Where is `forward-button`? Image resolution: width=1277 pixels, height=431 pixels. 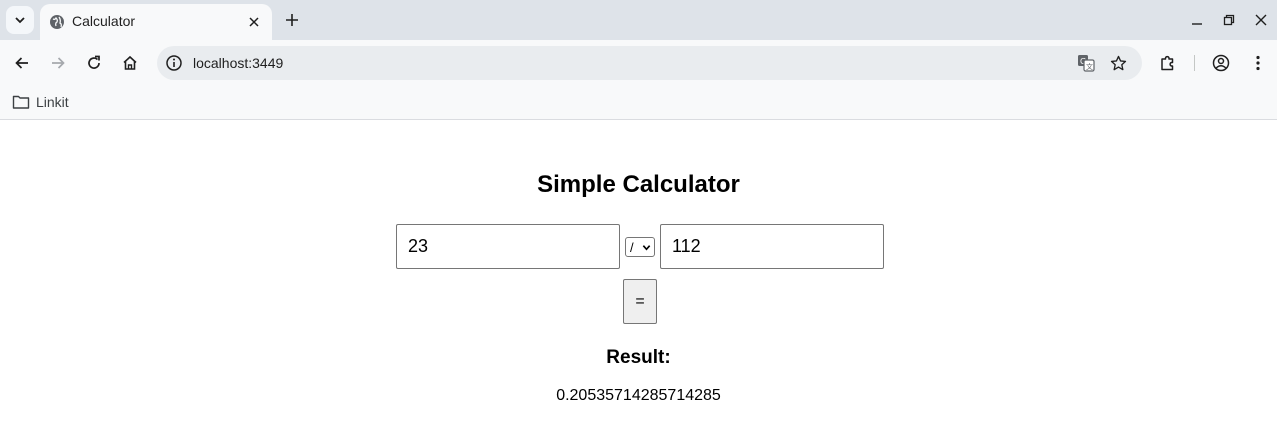
forward-button is located at coordinates (58, 63).